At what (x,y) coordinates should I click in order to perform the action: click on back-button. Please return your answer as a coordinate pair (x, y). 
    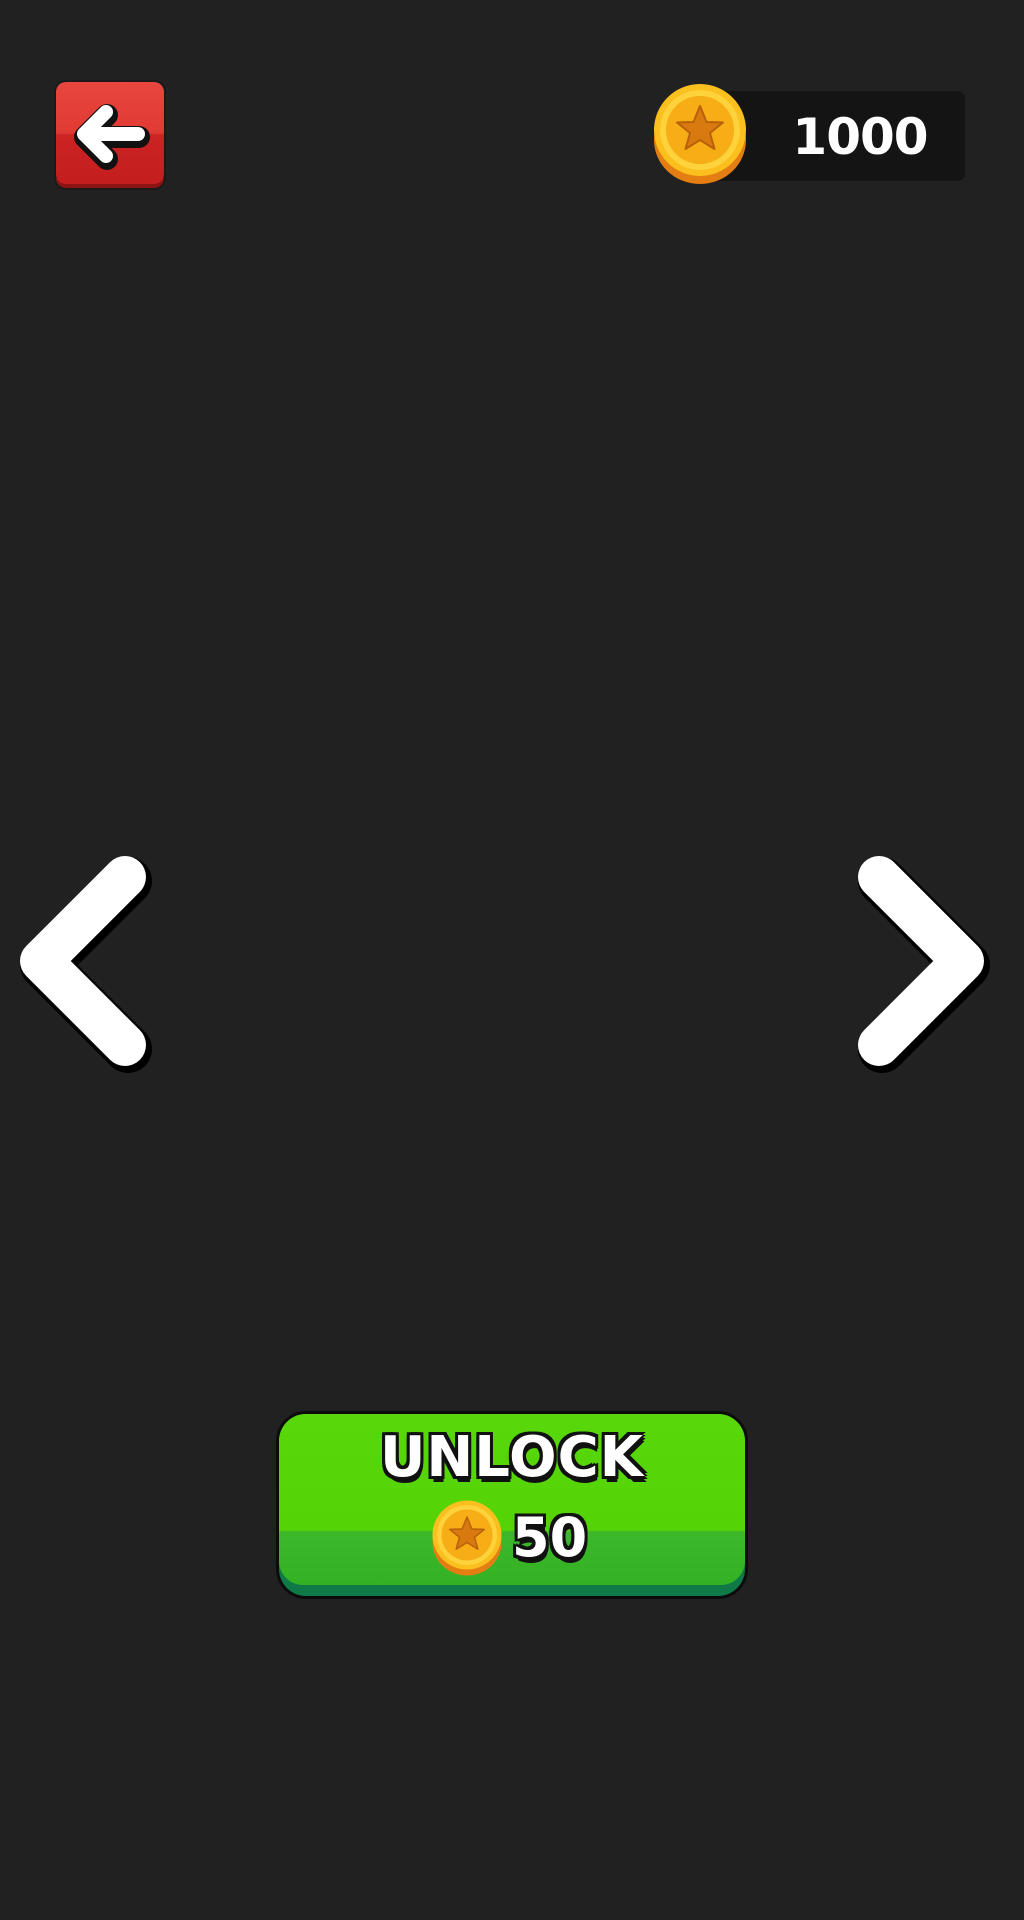
    Looking at the image, I should click on (110, 135).